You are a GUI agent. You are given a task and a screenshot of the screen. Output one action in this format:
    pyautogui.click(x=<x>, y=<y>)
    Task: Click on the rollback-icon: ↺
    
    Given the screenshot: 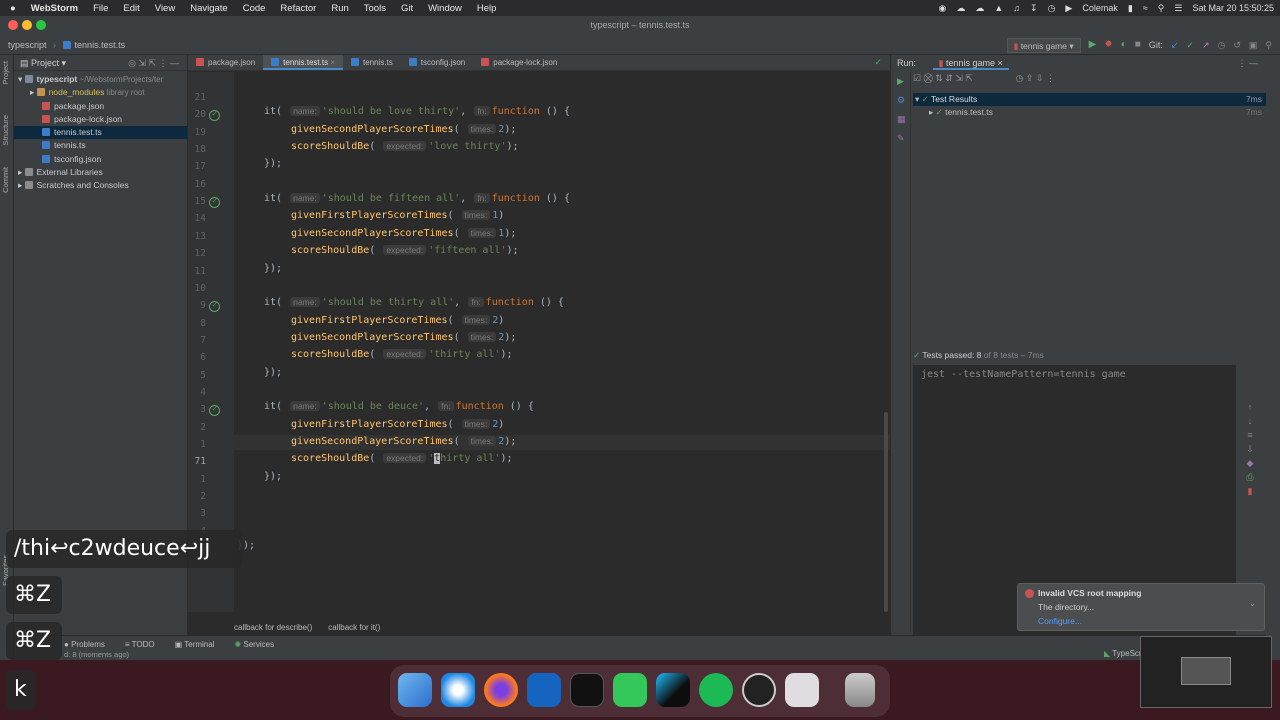 What is the action you would take?
    pyautogui.click(x=1237, y=45)
    